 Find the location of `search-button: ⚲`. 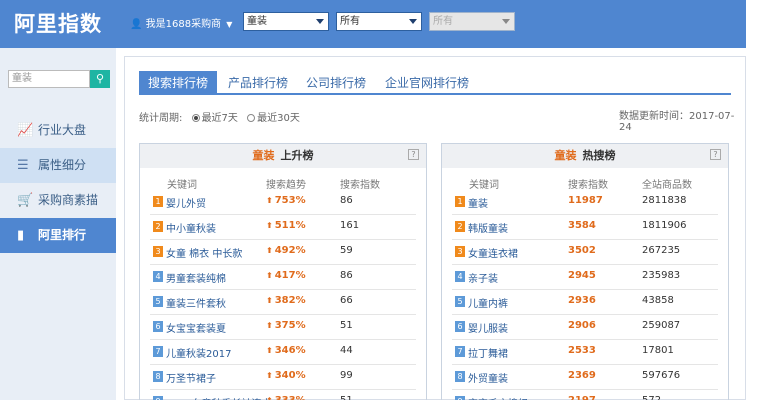

search-button: ⚲ is located at coordinates (100, 79).